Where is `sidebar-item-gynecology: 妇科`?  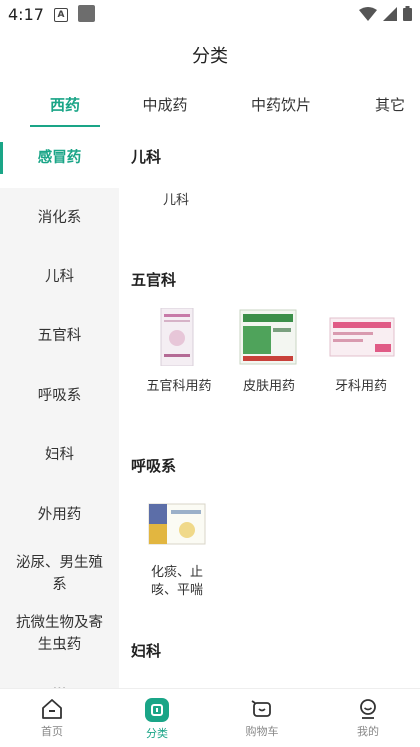 sidebar-item-gynecology: 妇科 is located at coordinates (59, 455).